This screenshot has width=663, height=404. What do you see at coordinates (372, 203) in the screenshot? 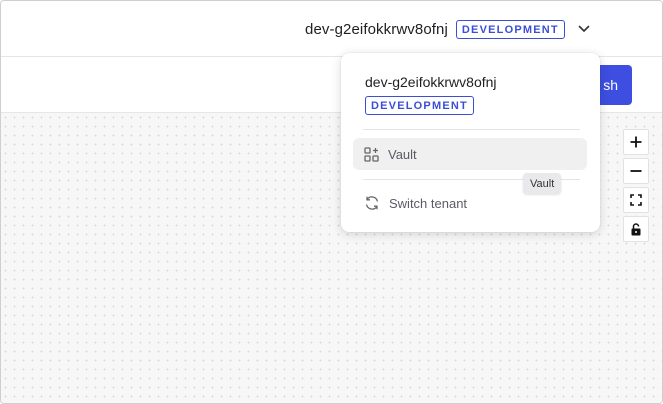
I see `refresh-icon` at bounding box center [372, 203].